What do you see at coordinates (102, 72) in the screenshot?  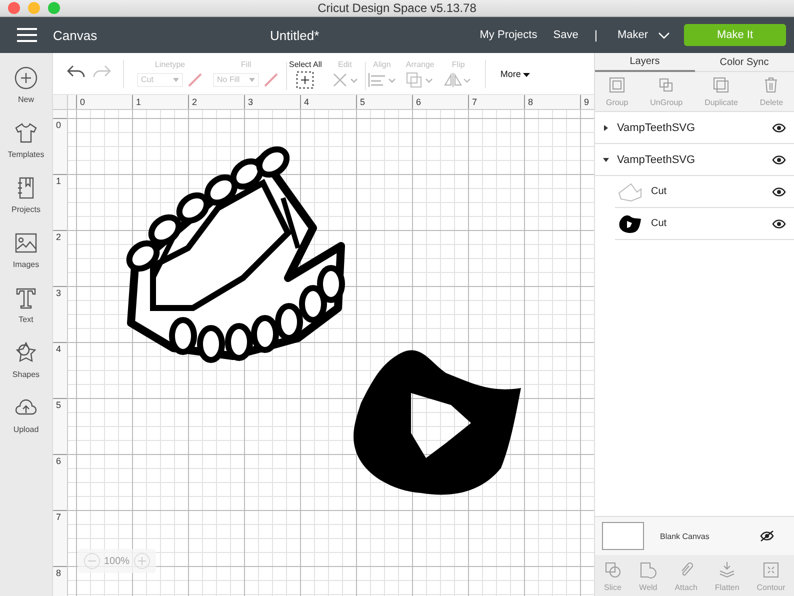 I see `redo-arrow-icon` at bounding box center [102, 72].